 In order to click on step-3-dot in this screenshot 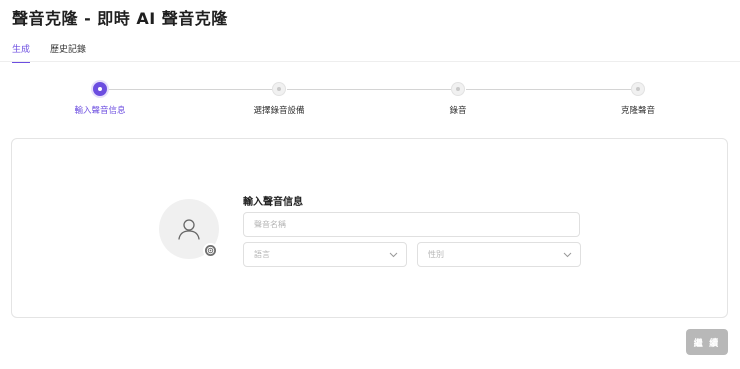, I will do `click(458, 89)`.